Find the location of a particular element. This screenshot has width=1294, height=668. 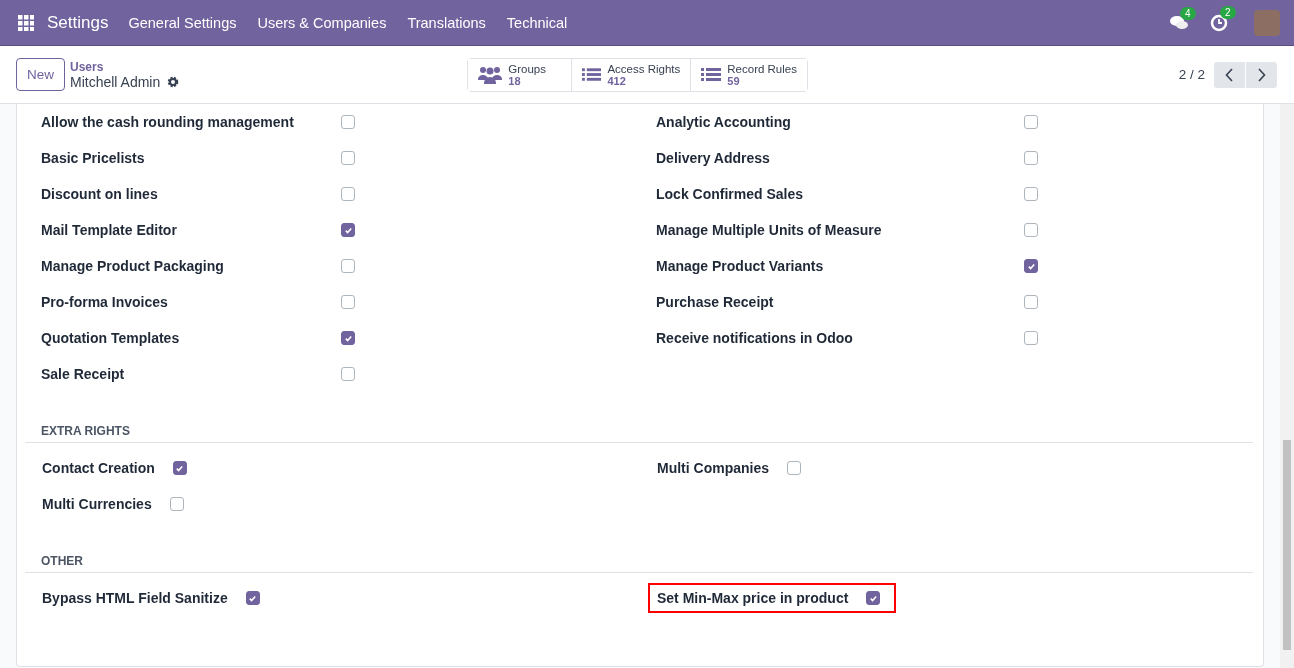

stat-button: Groups 18 is located at coordinates (520, 74).